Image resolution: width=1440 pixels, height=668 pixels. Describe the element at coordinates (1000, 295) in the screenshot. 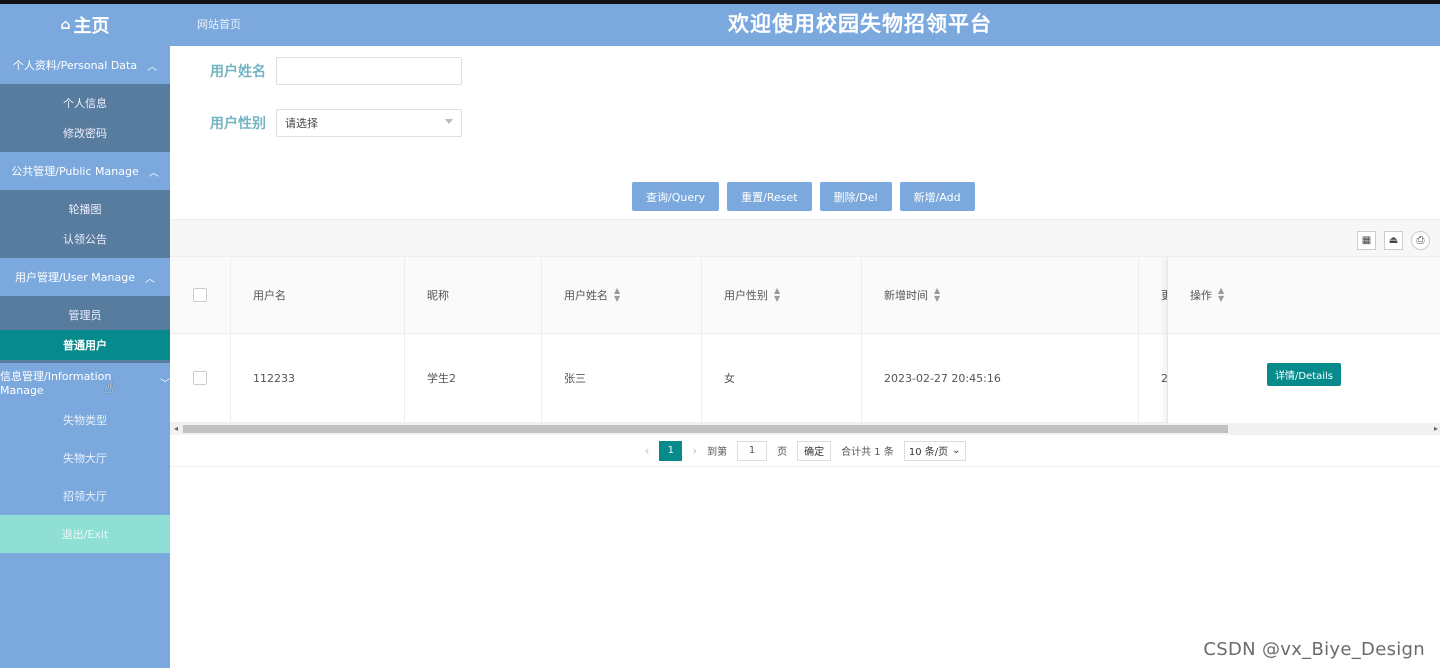

I see `column-header-created: 新增时间 ▲ ▼` at that location.